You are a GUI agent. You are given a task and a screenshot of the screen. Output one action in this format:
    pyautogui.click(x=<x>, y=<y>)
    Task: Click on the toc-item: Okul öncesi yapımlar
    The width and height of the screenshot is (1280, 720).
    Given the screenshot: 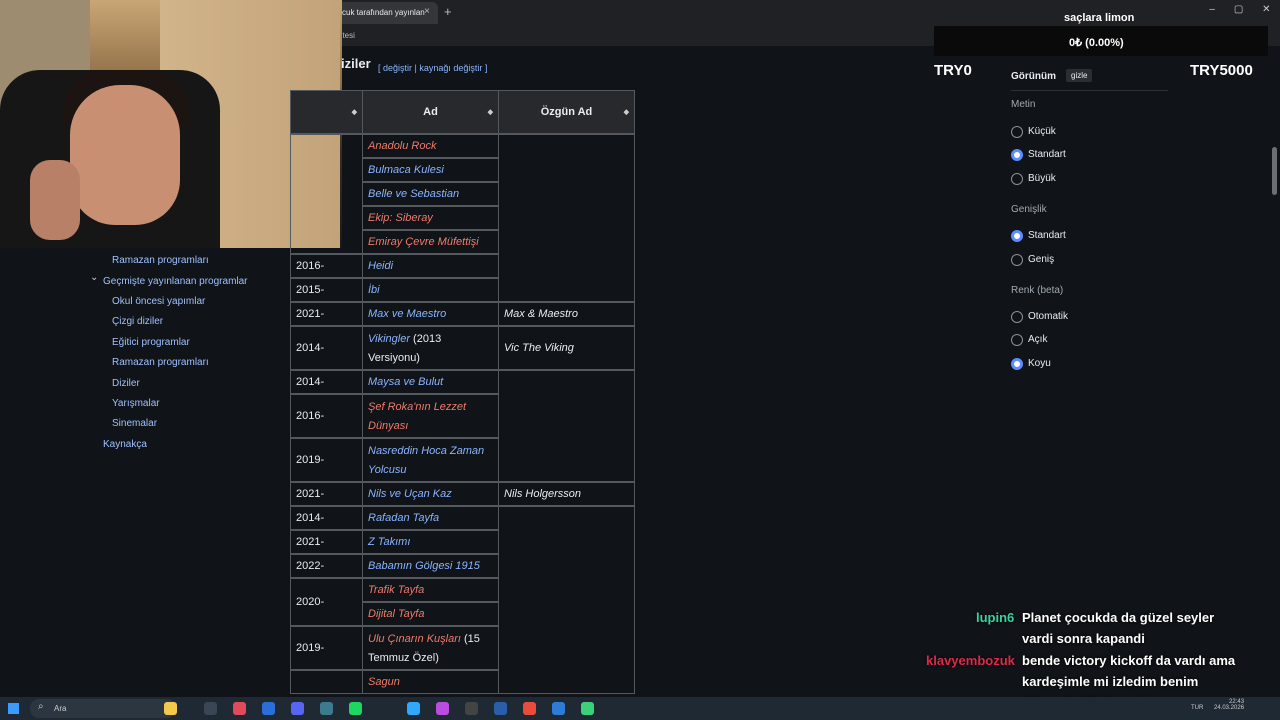 What is the action you would take?
    pyautogui.click(x=158, y=301)
    